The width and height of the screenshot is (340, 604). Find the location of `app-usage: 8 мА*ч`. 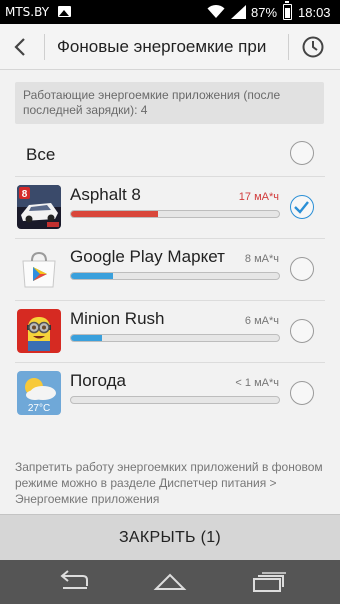

app-usage: 8 мА*ч is located at coordinates (261, 259).